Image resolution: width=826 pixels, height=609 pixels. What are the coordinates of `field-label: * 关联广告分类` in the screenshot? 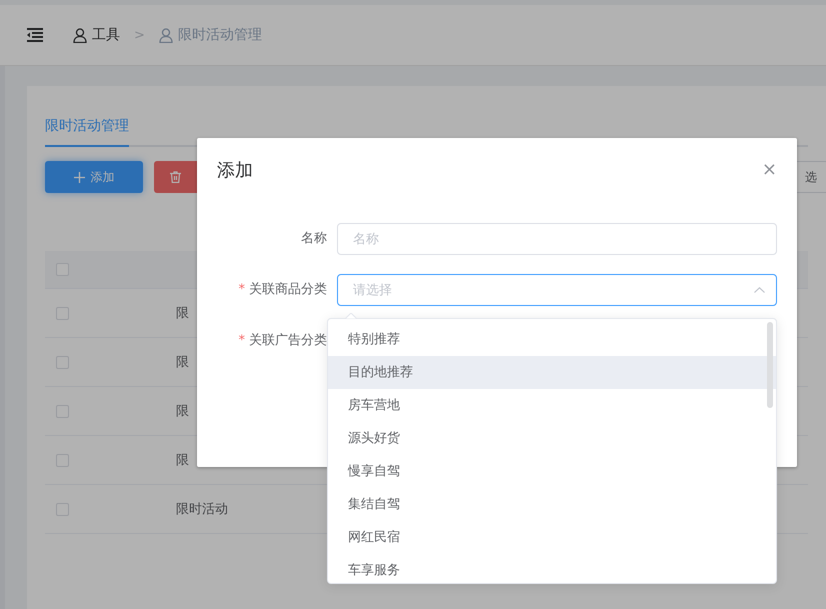 It's located at (283, 341).